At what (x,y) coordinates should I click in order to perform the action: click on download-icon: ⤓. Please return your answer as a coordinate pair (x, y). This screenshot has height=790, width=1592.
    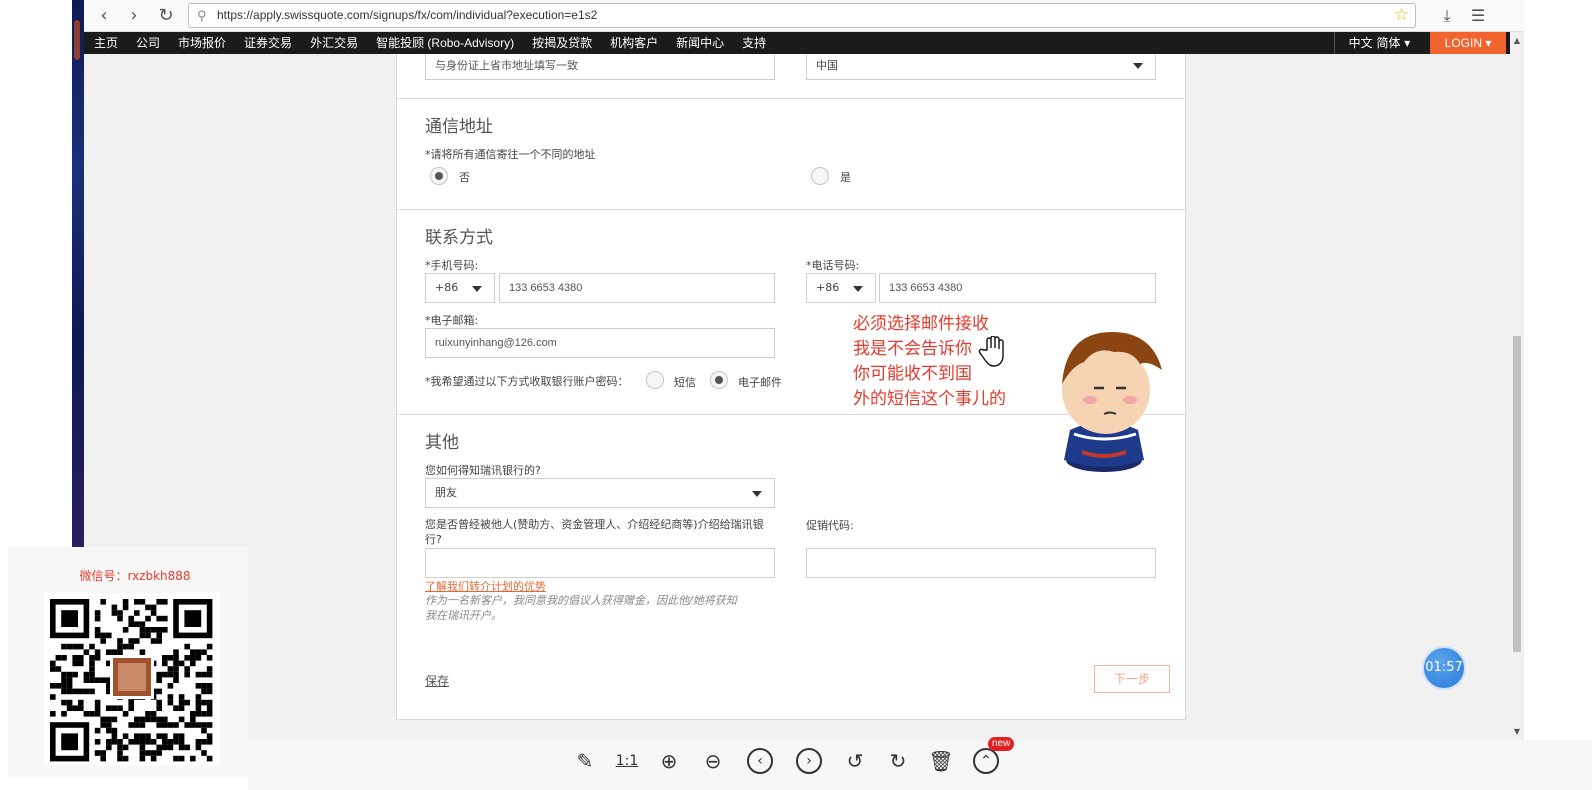
    Looking at the image, I should click on (1447, 16).